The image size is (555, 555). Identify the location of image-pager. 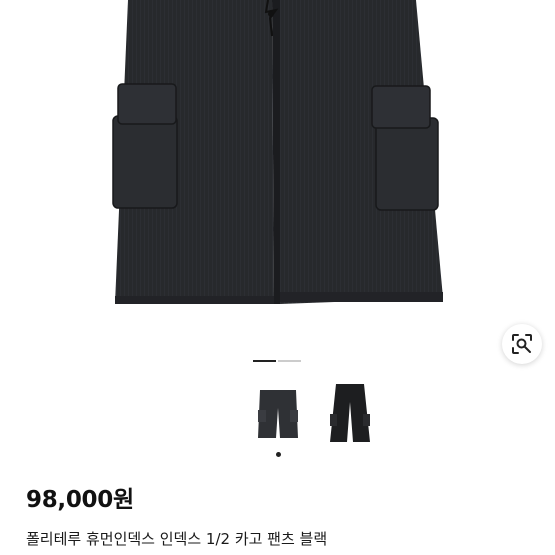
(277, 361).